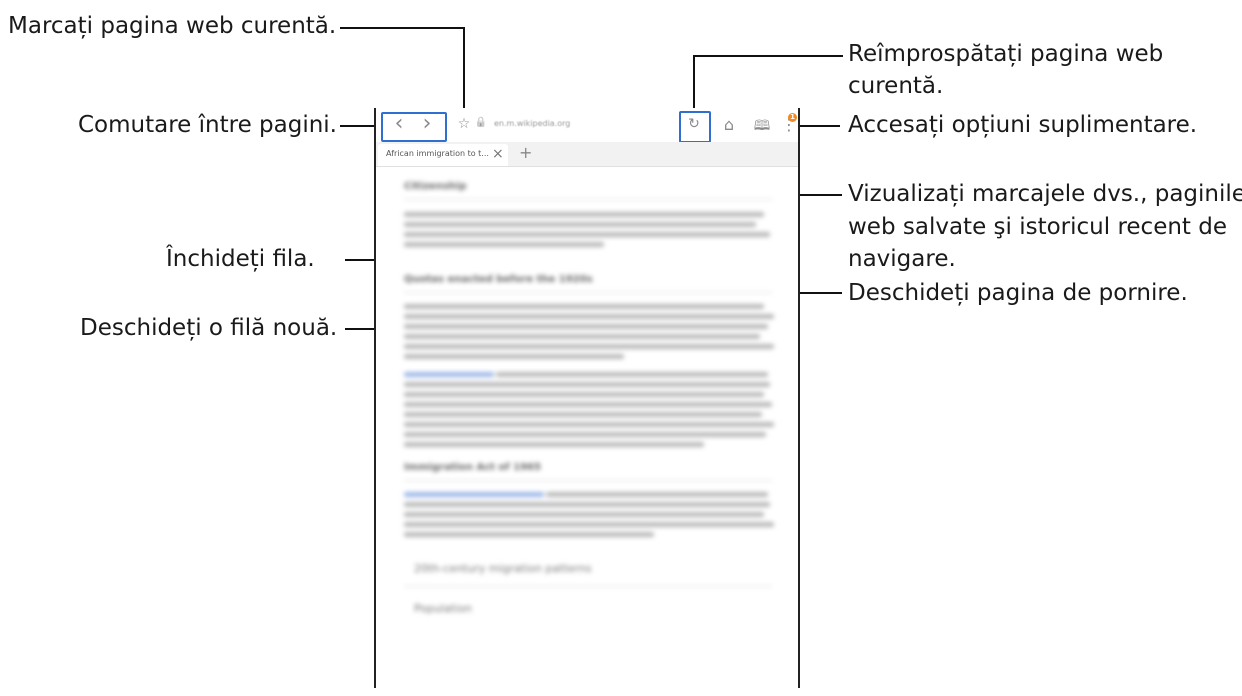 The height and width of the screenshot is (696, 1242). What do you see at coordinates (694, 124) in the screenshot?
I see `refresh-icon: ↻` at bounding box center [694, 124].